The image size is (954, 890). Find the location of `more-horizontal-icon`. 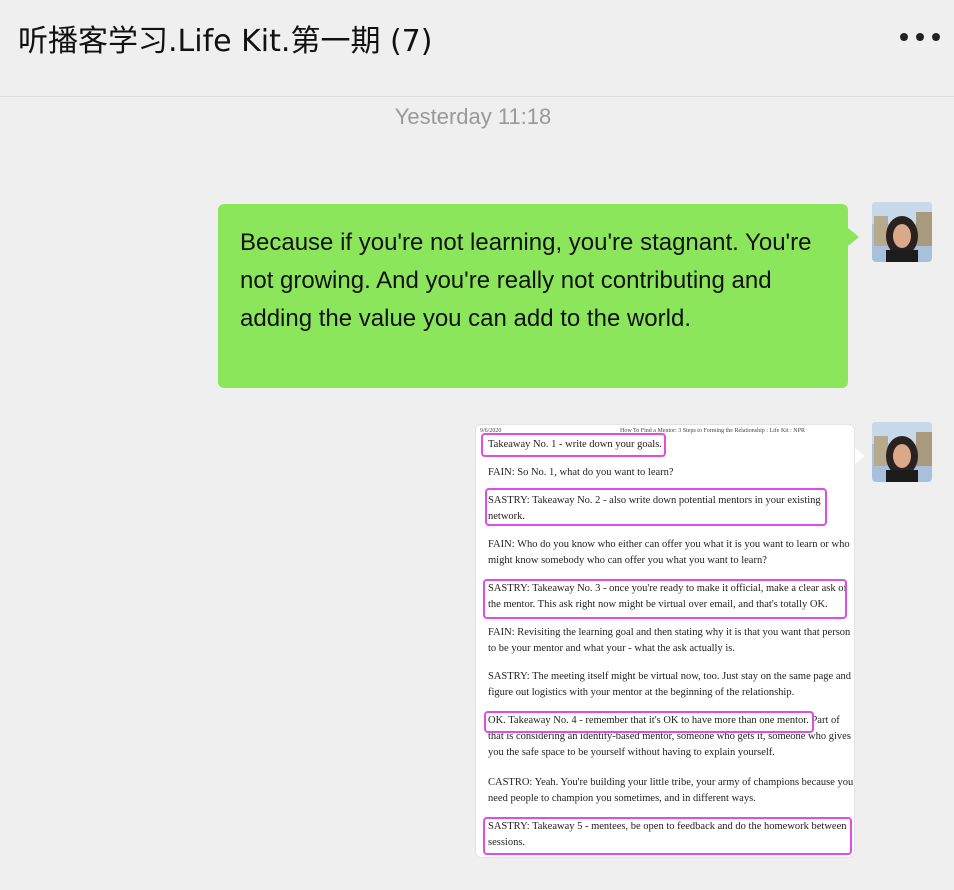

more-horizontal-icon is located at coordinates (904, 37).